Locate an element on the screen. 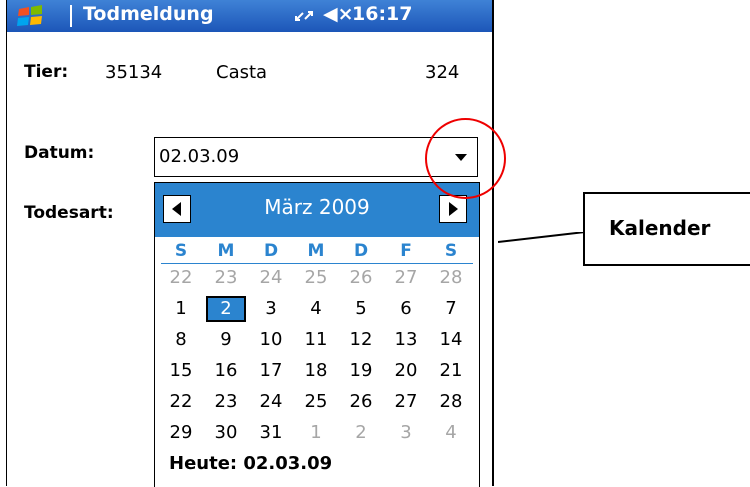 This screenshot has width=750, height=487. next-month-button is located at coordinates (453, 209).